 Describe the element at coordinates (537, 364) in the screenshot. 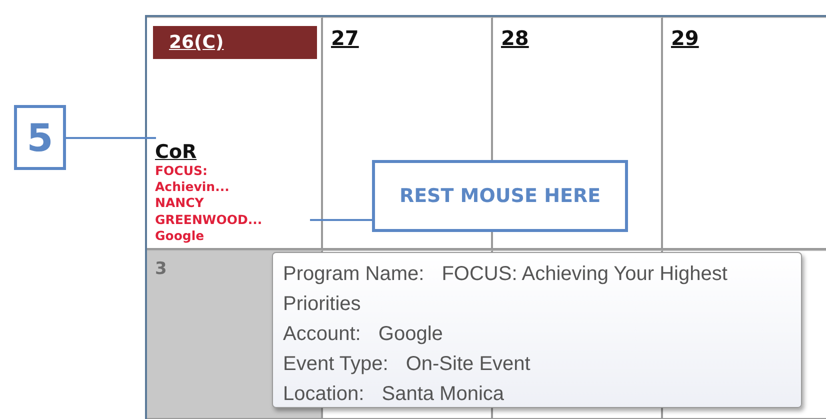

I see `tooltip-field: Event Type: On-Site Event` at that location.